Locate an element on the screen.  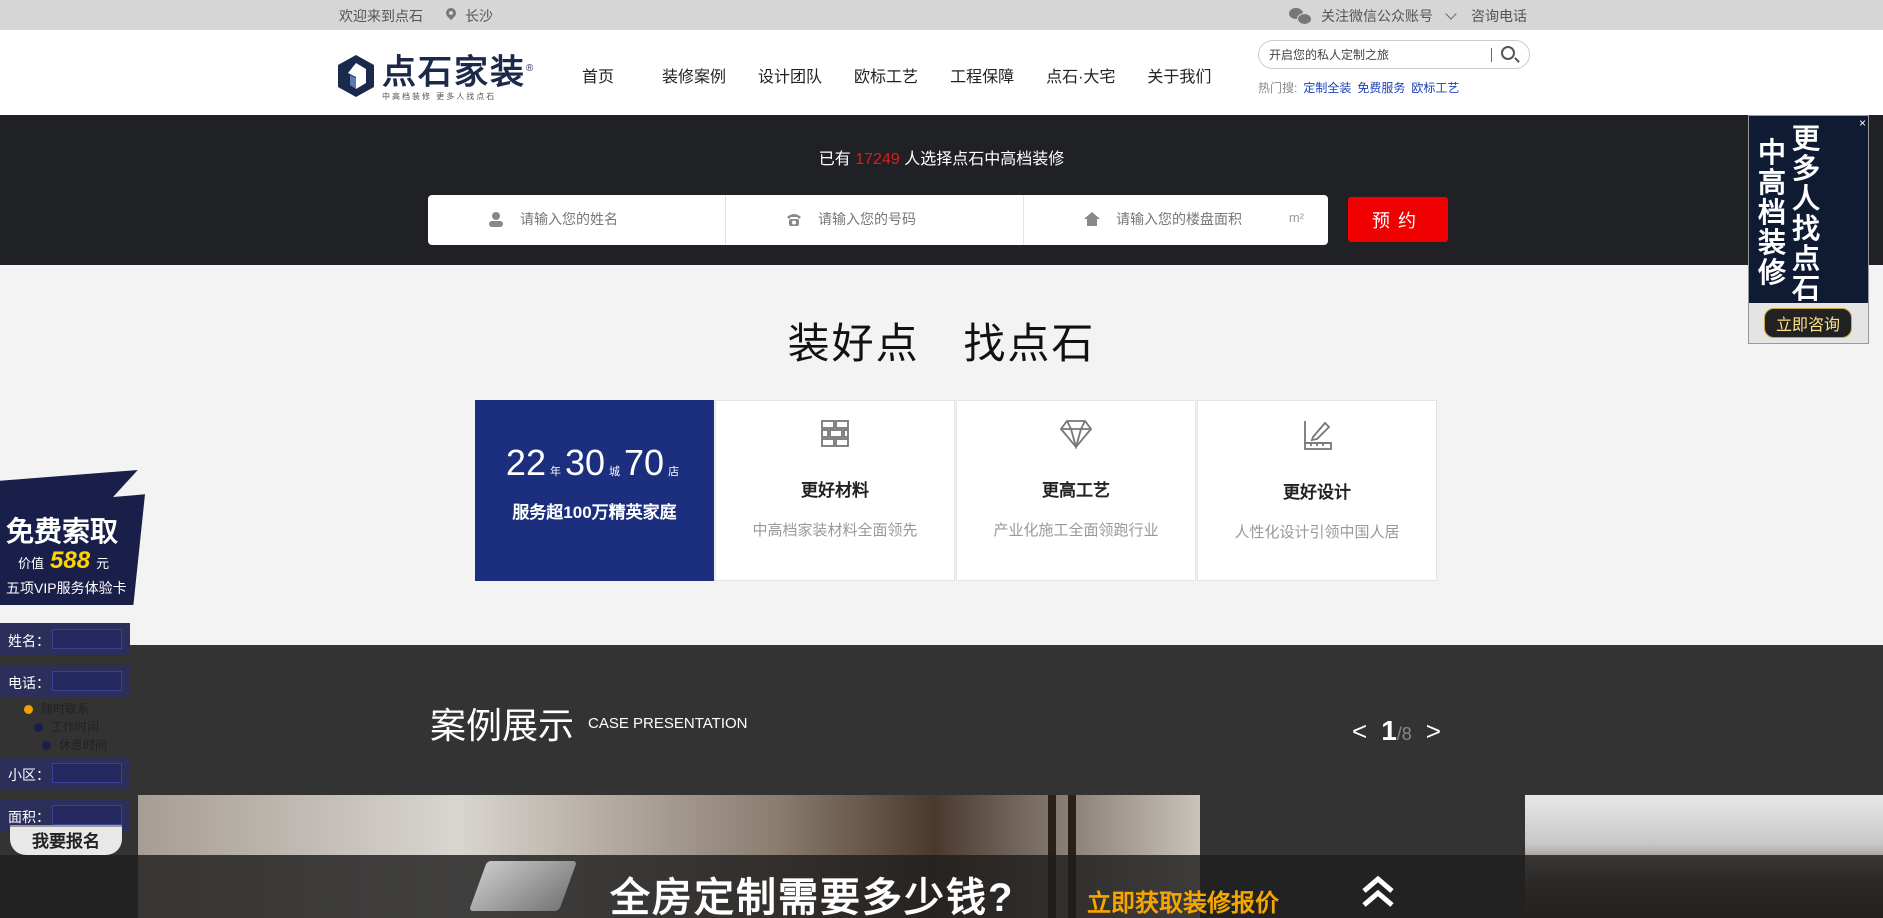
feature-title: 更高工艺 is located at coordinates (1076, 490).